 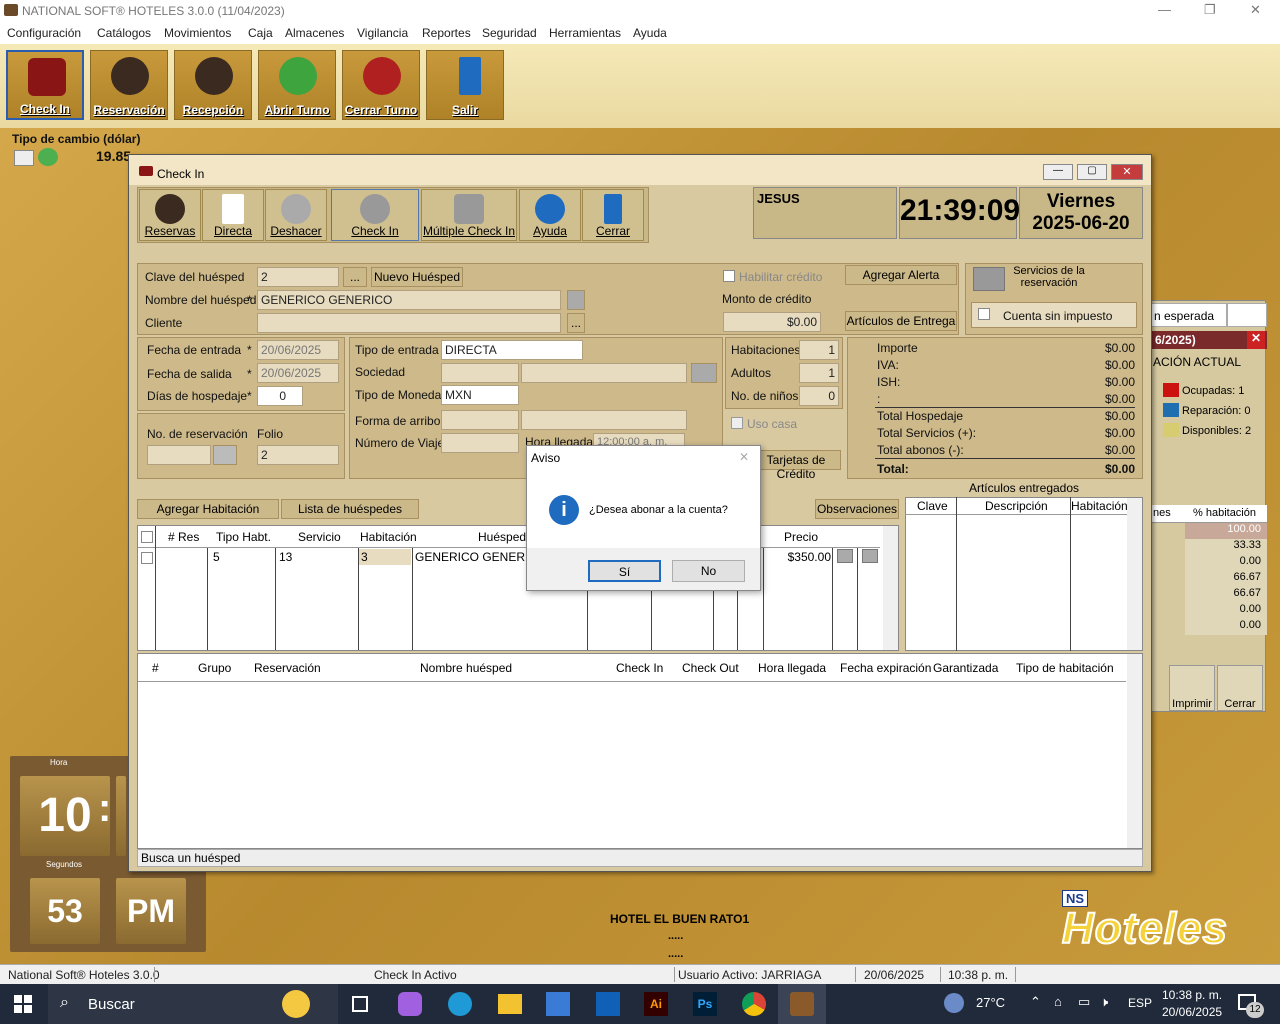 What do you see at coordinates (446, 33) in the screenshot?
I see `menu-reportes: Reportes` at bounding box center [446, 33].